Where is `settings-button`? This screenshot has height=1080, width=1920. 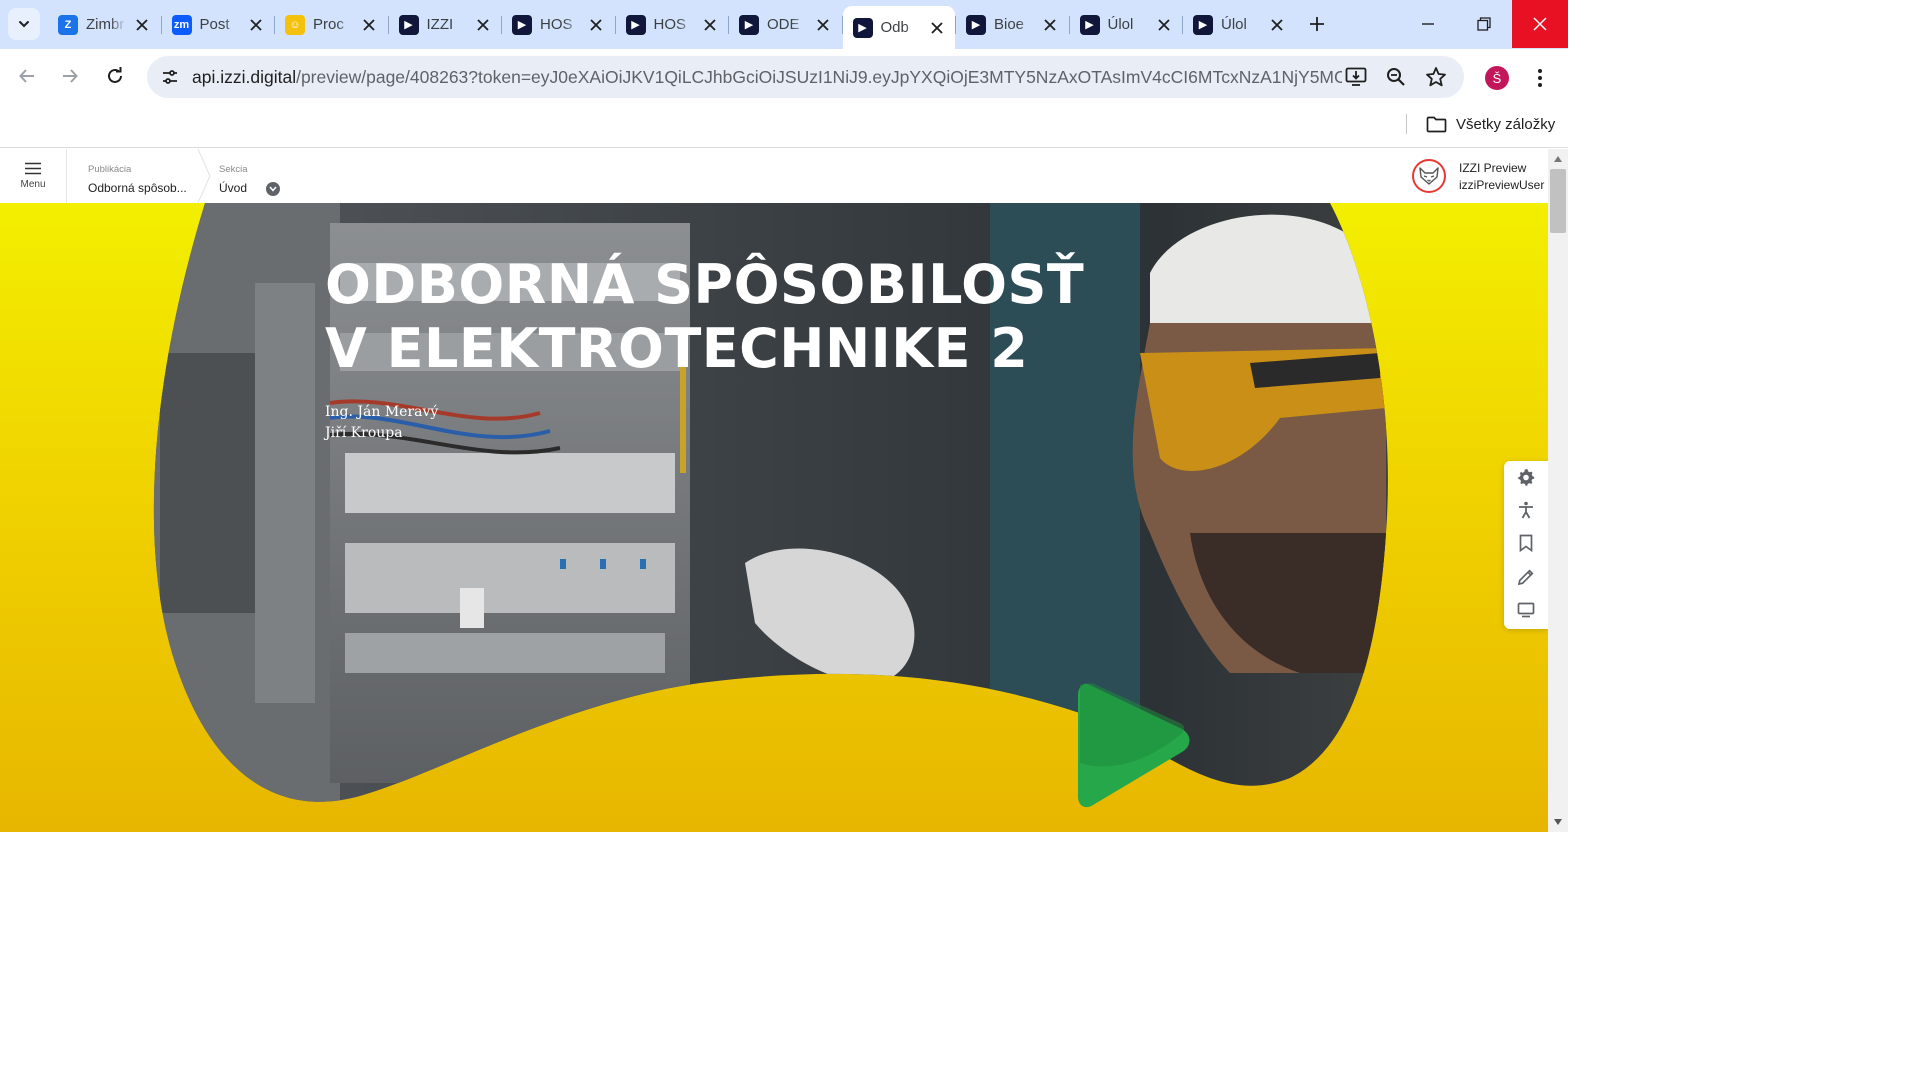
settings-button is located at coordinates (1526, 477).